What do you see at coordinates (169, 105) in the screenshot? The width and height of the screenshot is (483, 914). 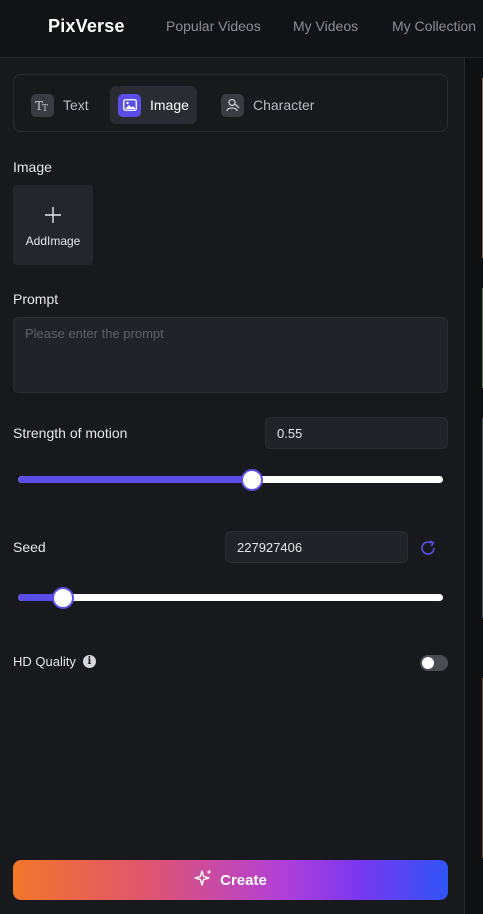 I see `tab-image-label: Image` at bounding box center [169, 105].